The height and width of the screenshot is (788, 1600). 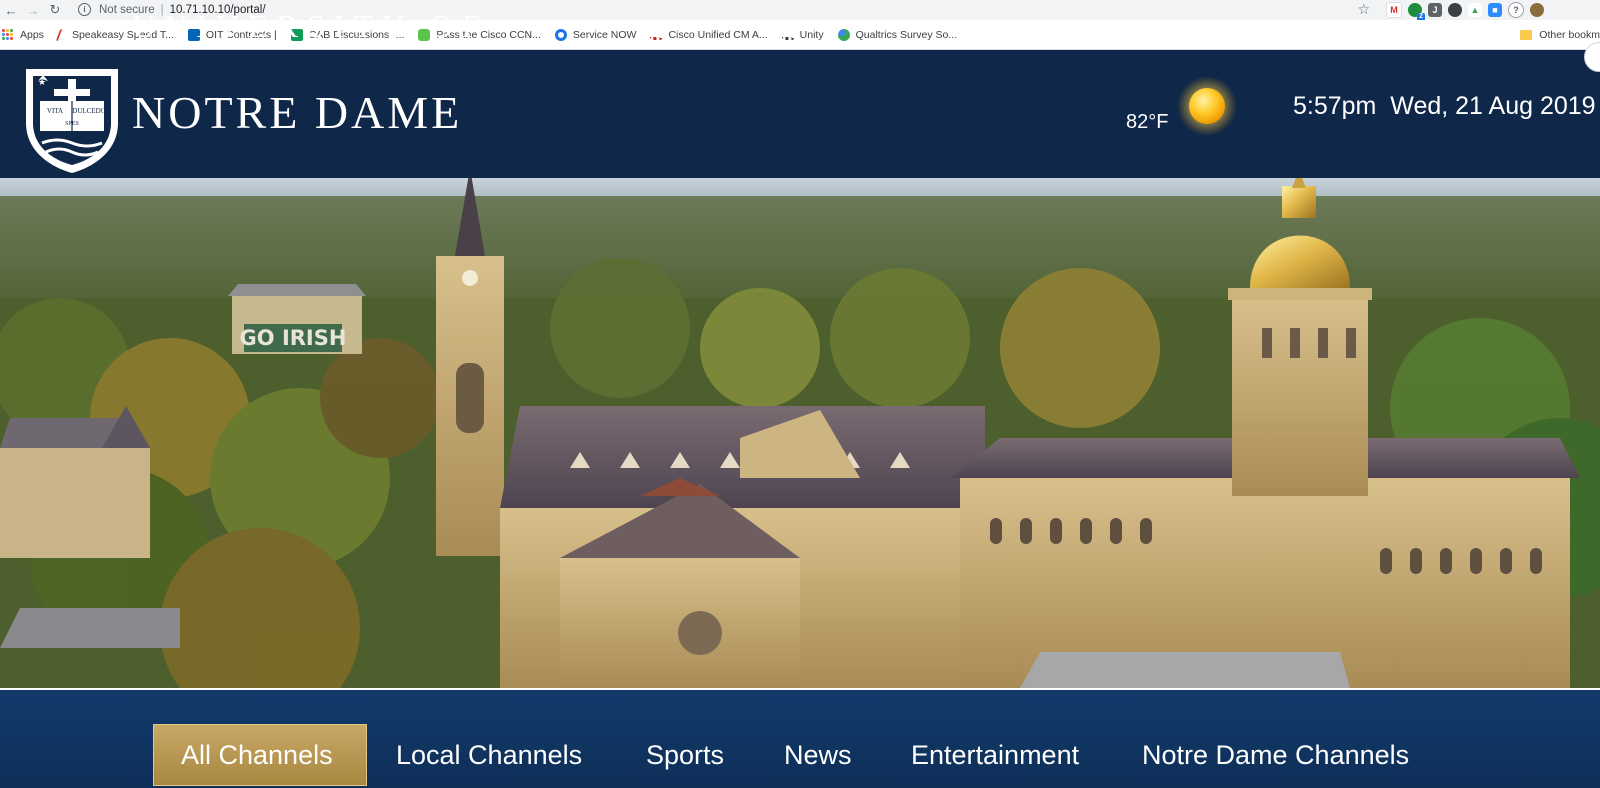 I want to click on current-date: Wed, 21 Aug 2019, so click(x=1493, y=106).